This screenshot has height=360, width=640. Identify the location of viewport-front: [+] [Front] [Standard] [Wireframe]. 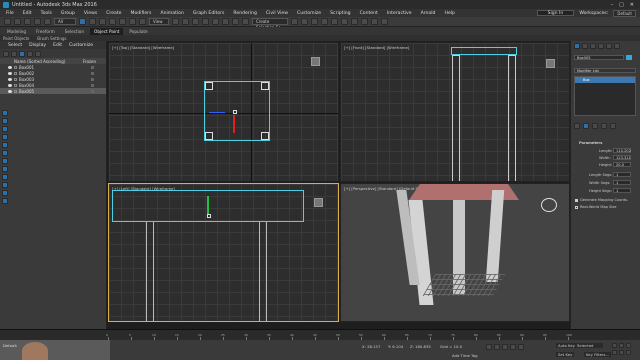
(455, 112).